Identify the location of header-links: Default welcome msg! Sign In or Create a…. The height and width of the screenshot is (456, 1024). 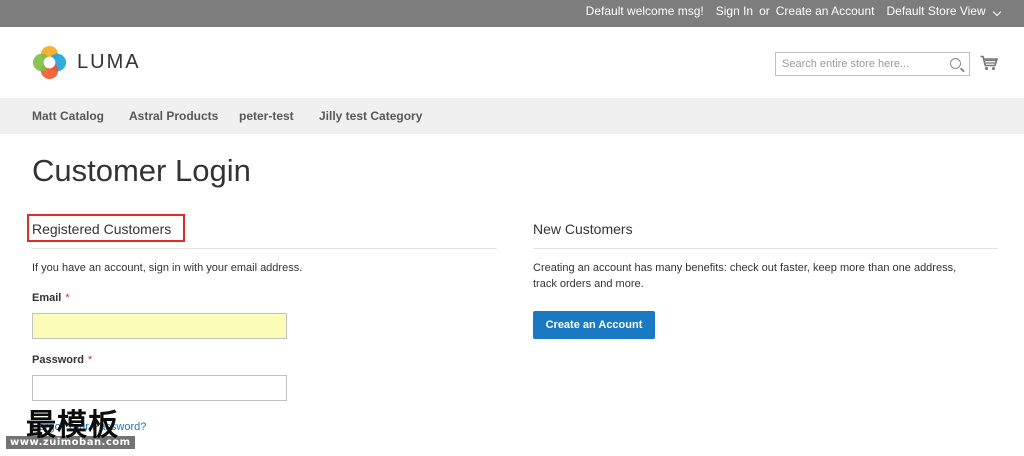
(793, 11).